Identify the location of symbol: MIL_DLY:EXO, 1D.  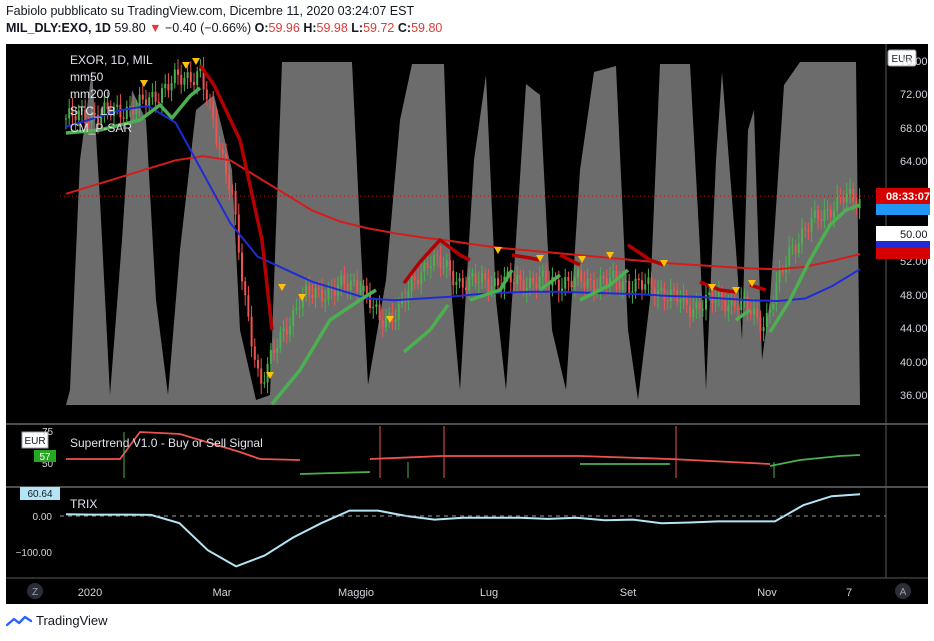
(58, 28).